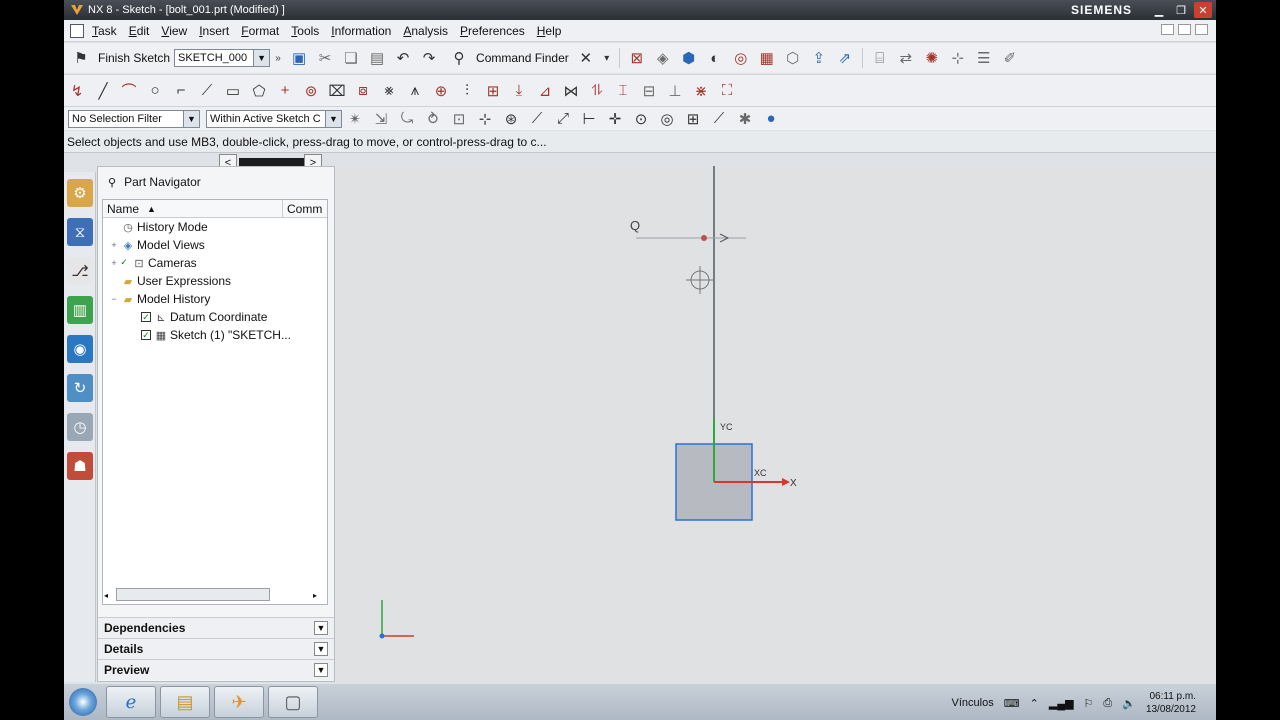 This screenshot has width=1280, height=720. Describe the element at coordinates (563, 119) in the screenshot. I see `intersection-point-icon: ⤢` at that location.